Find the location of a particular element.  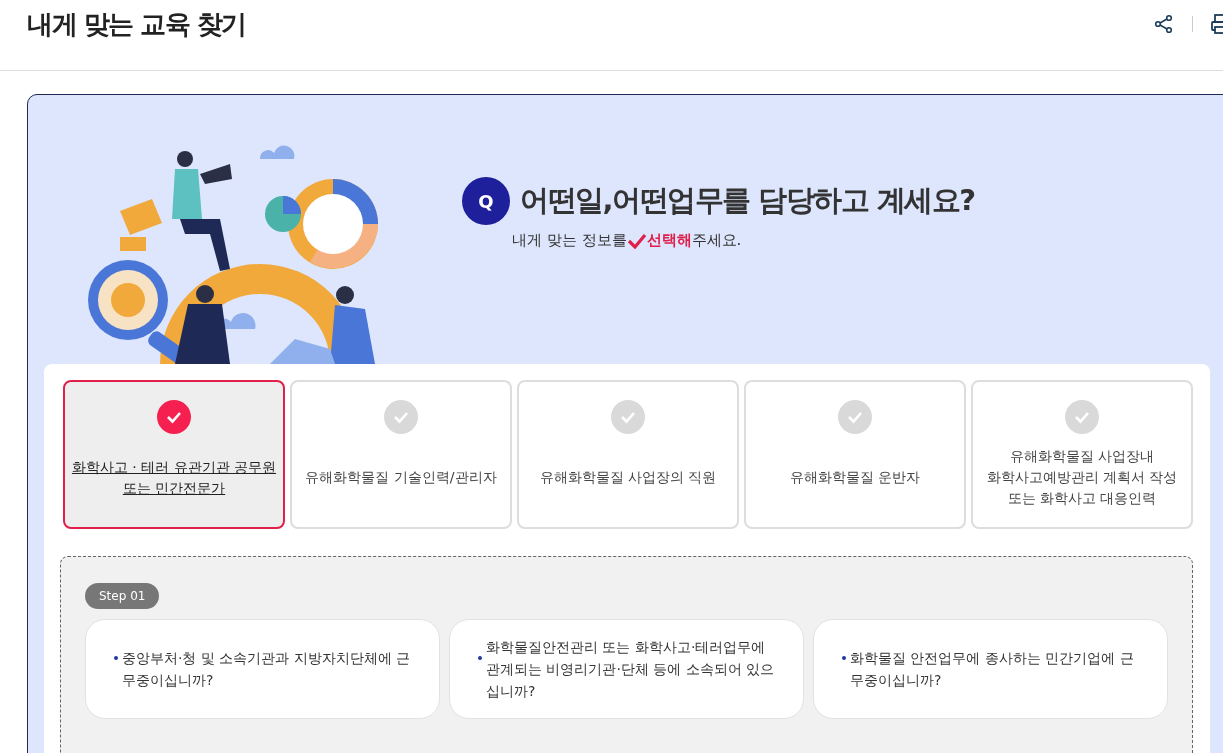

question-option: 화학물질 안전업무에 종사하는 민간기업에 근무중이십니까? is located at coordinates (990, 669).